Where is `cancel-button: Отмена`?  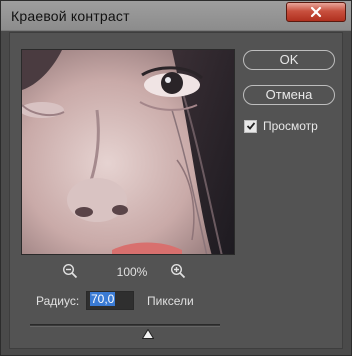
cancel-button: Отмена is located at coordinates (289, 95).